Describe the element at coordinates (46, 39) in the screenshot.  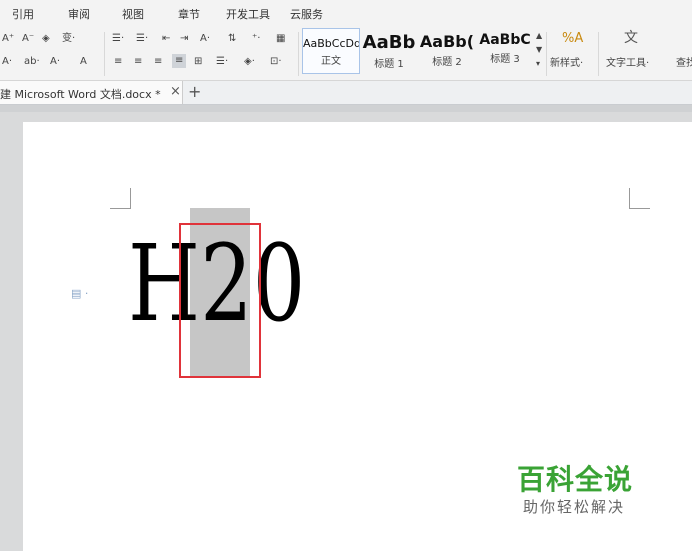
I see `clear-format-icon: ◈` at that location.